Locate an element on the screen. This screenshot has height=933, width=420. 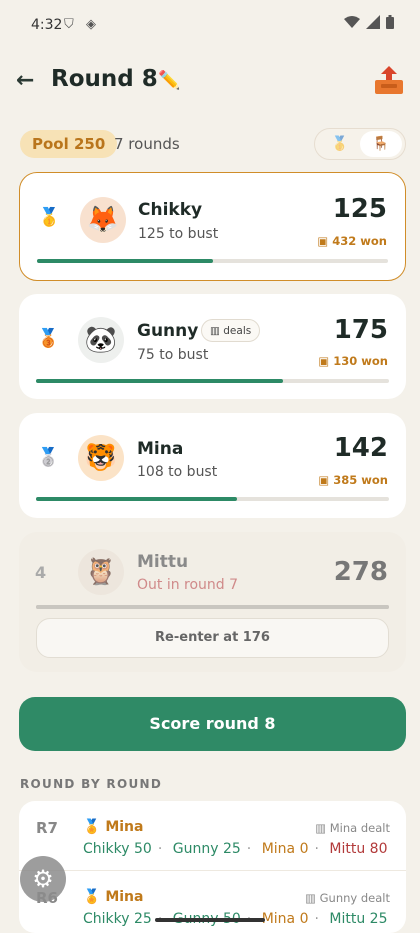
player-score: 142 is located at coordinates (360, 448).